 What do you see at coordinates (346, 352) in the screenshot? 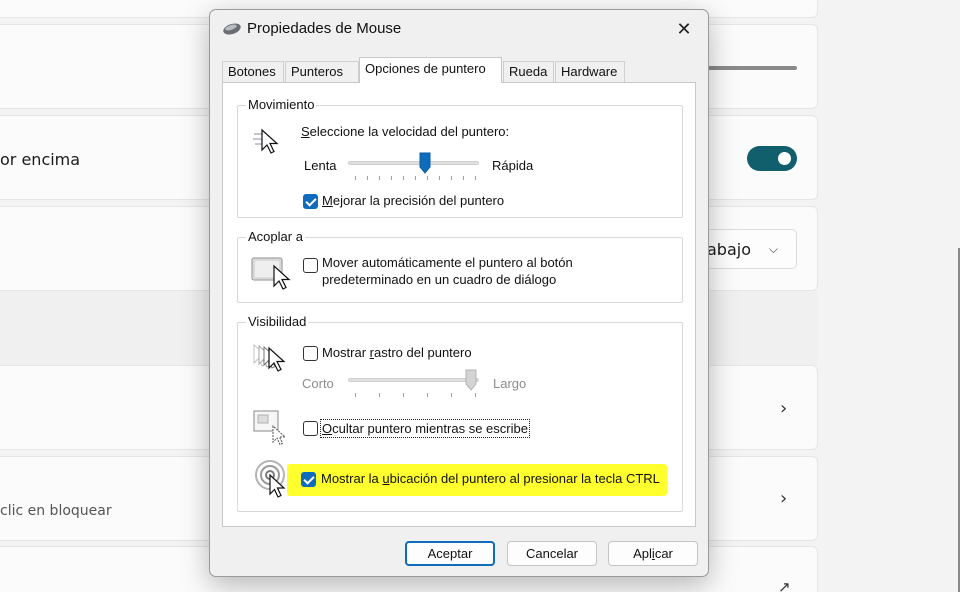
I see `pointer-trails-text-a: Mostrar` at bounding box center [346, 352].